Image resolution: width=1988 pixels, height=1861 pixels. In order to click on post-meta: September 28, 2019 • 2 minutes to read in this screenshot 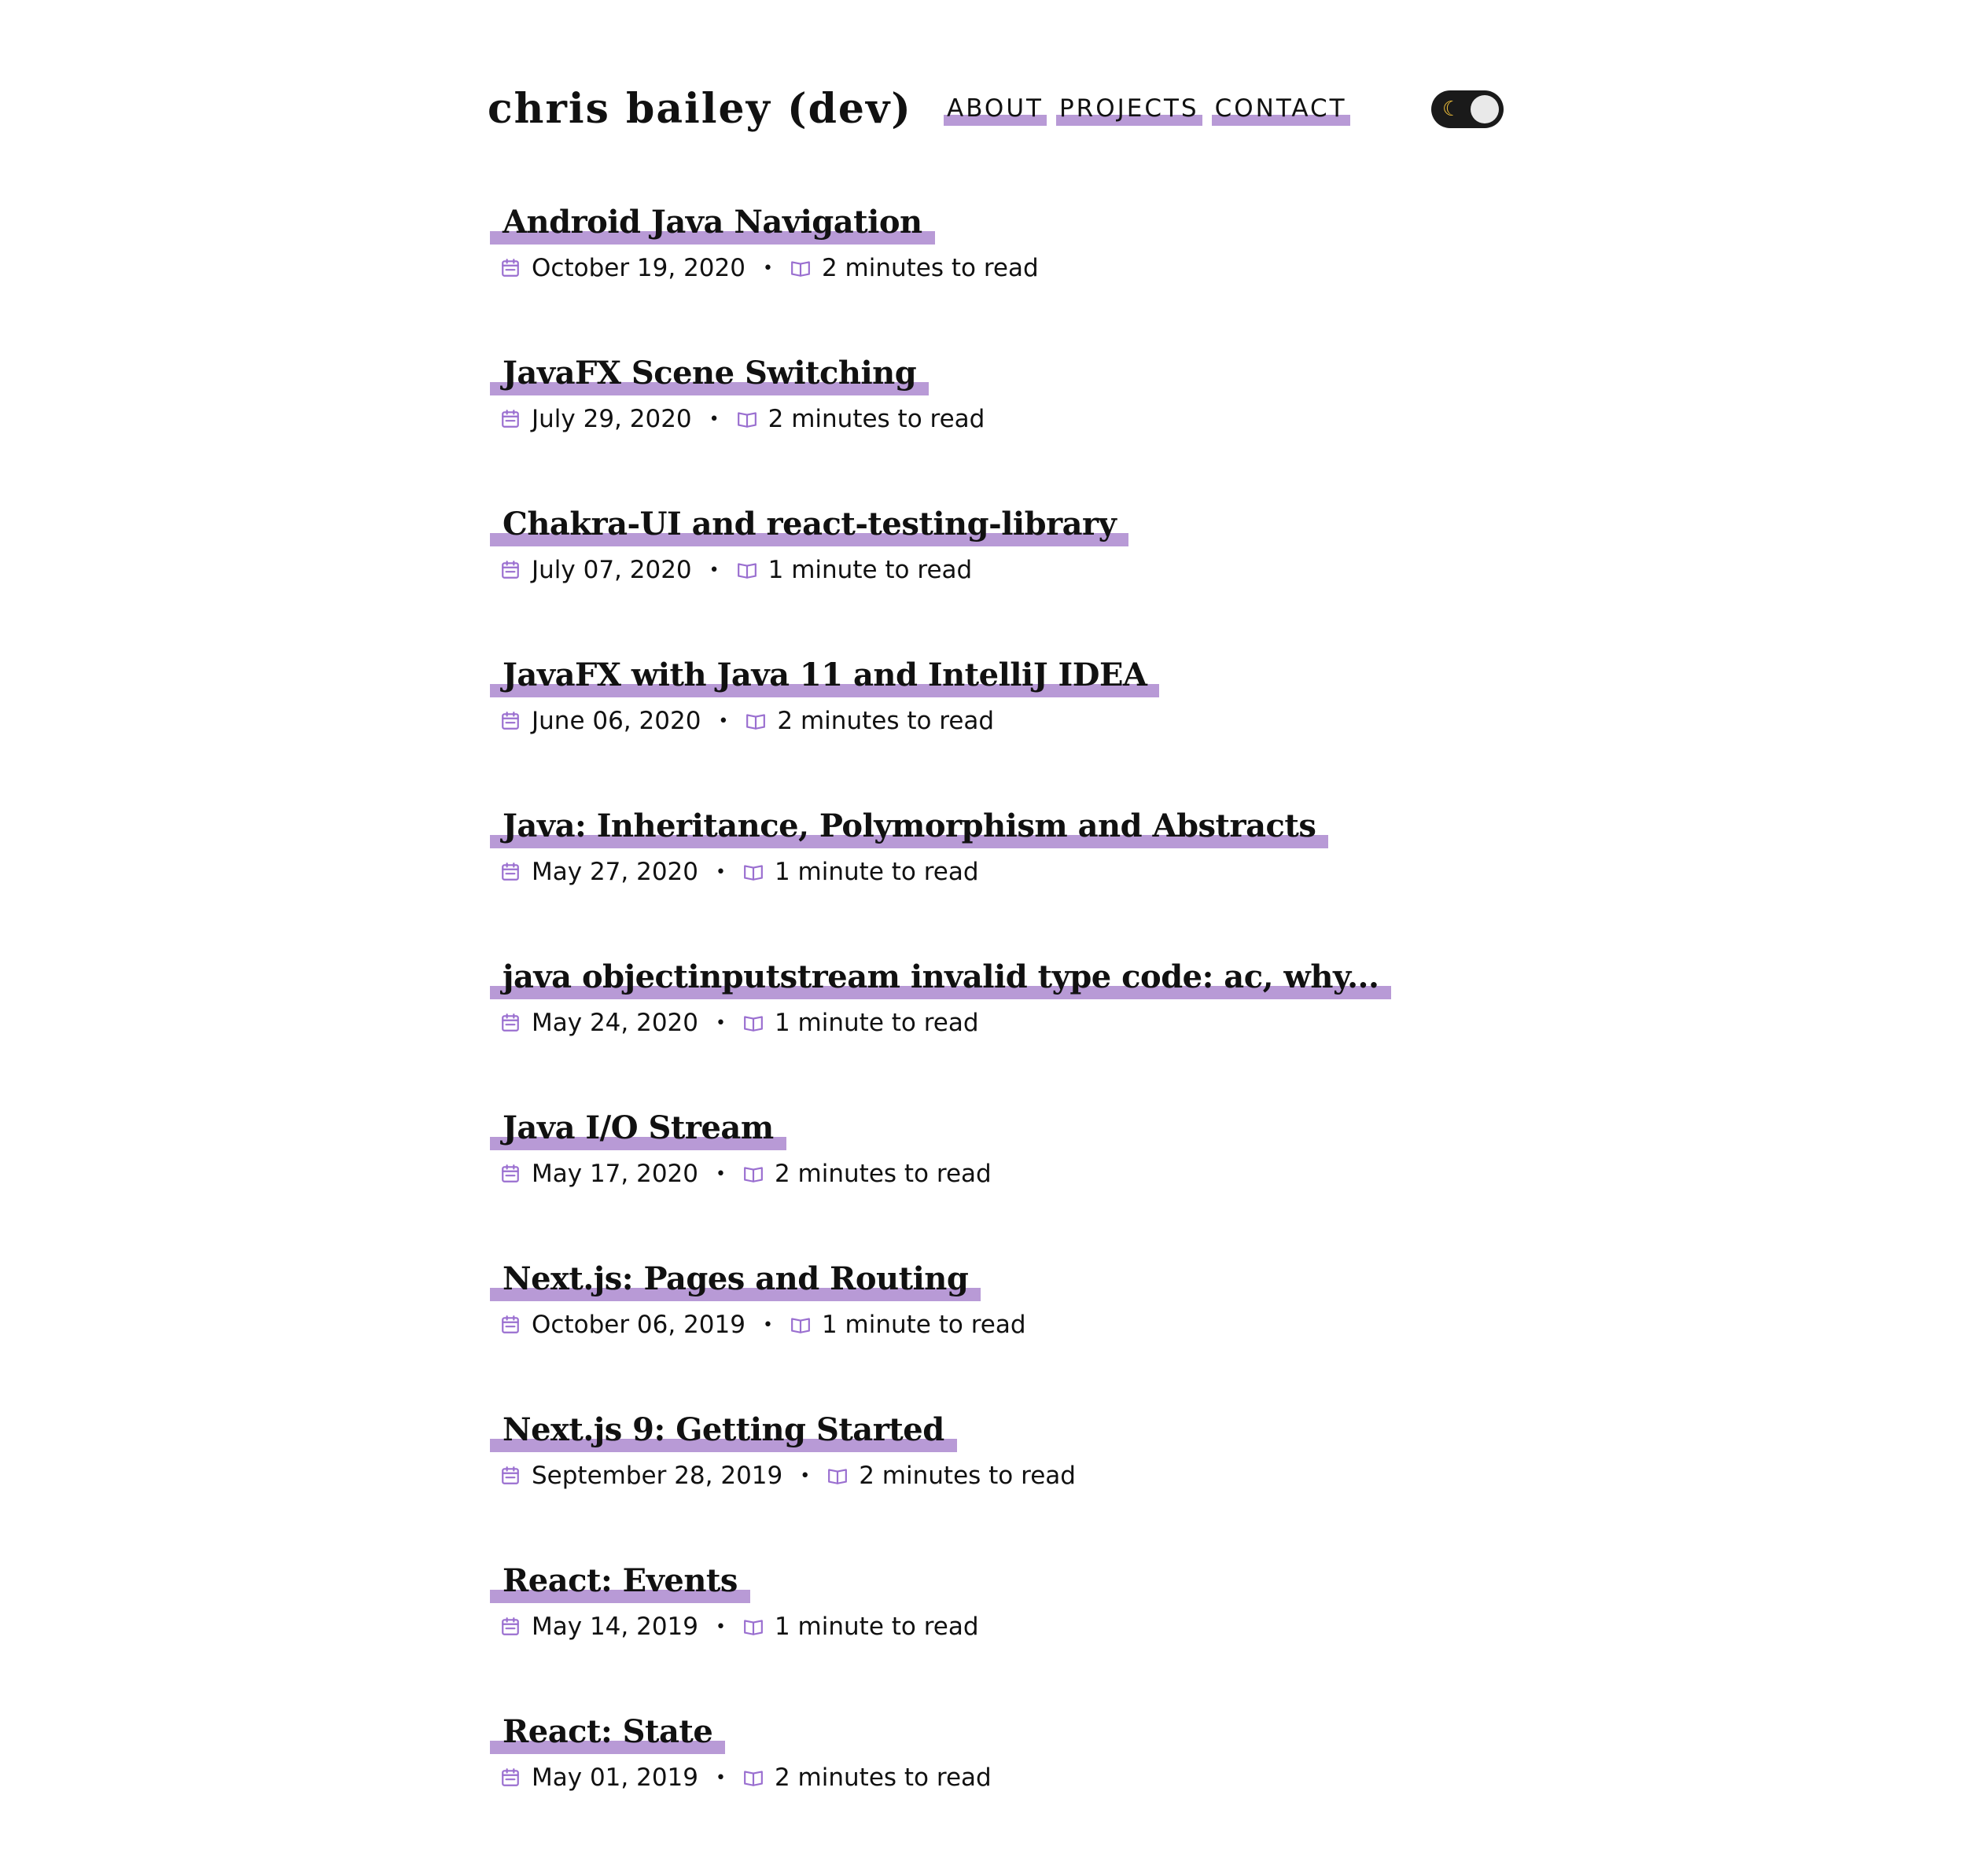, I will do `click(1005, 1476)`.